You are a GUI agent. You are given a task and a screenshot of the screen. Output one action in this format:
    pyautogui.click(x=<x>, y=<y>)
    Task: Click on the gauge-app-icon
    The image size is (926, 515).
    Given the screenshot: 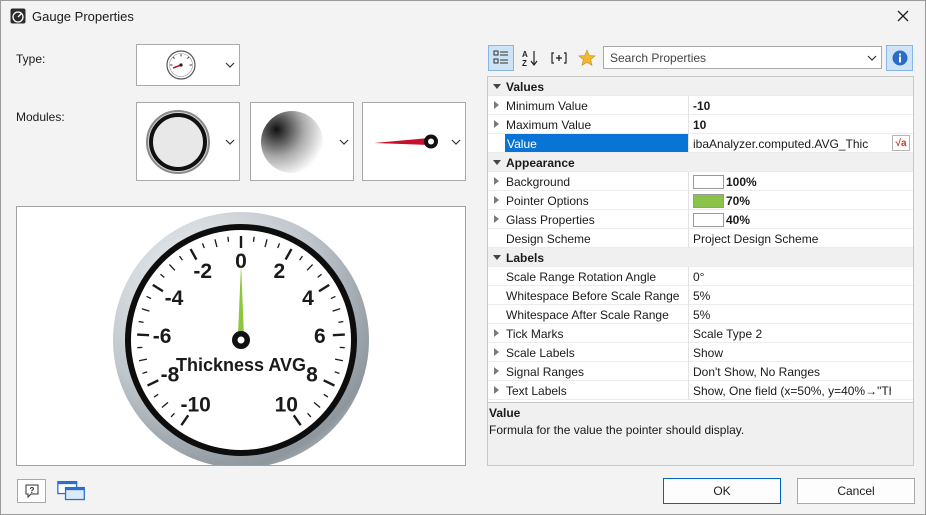 What is the action you would take?
    pyautogui.click(x=18, y=16)
    